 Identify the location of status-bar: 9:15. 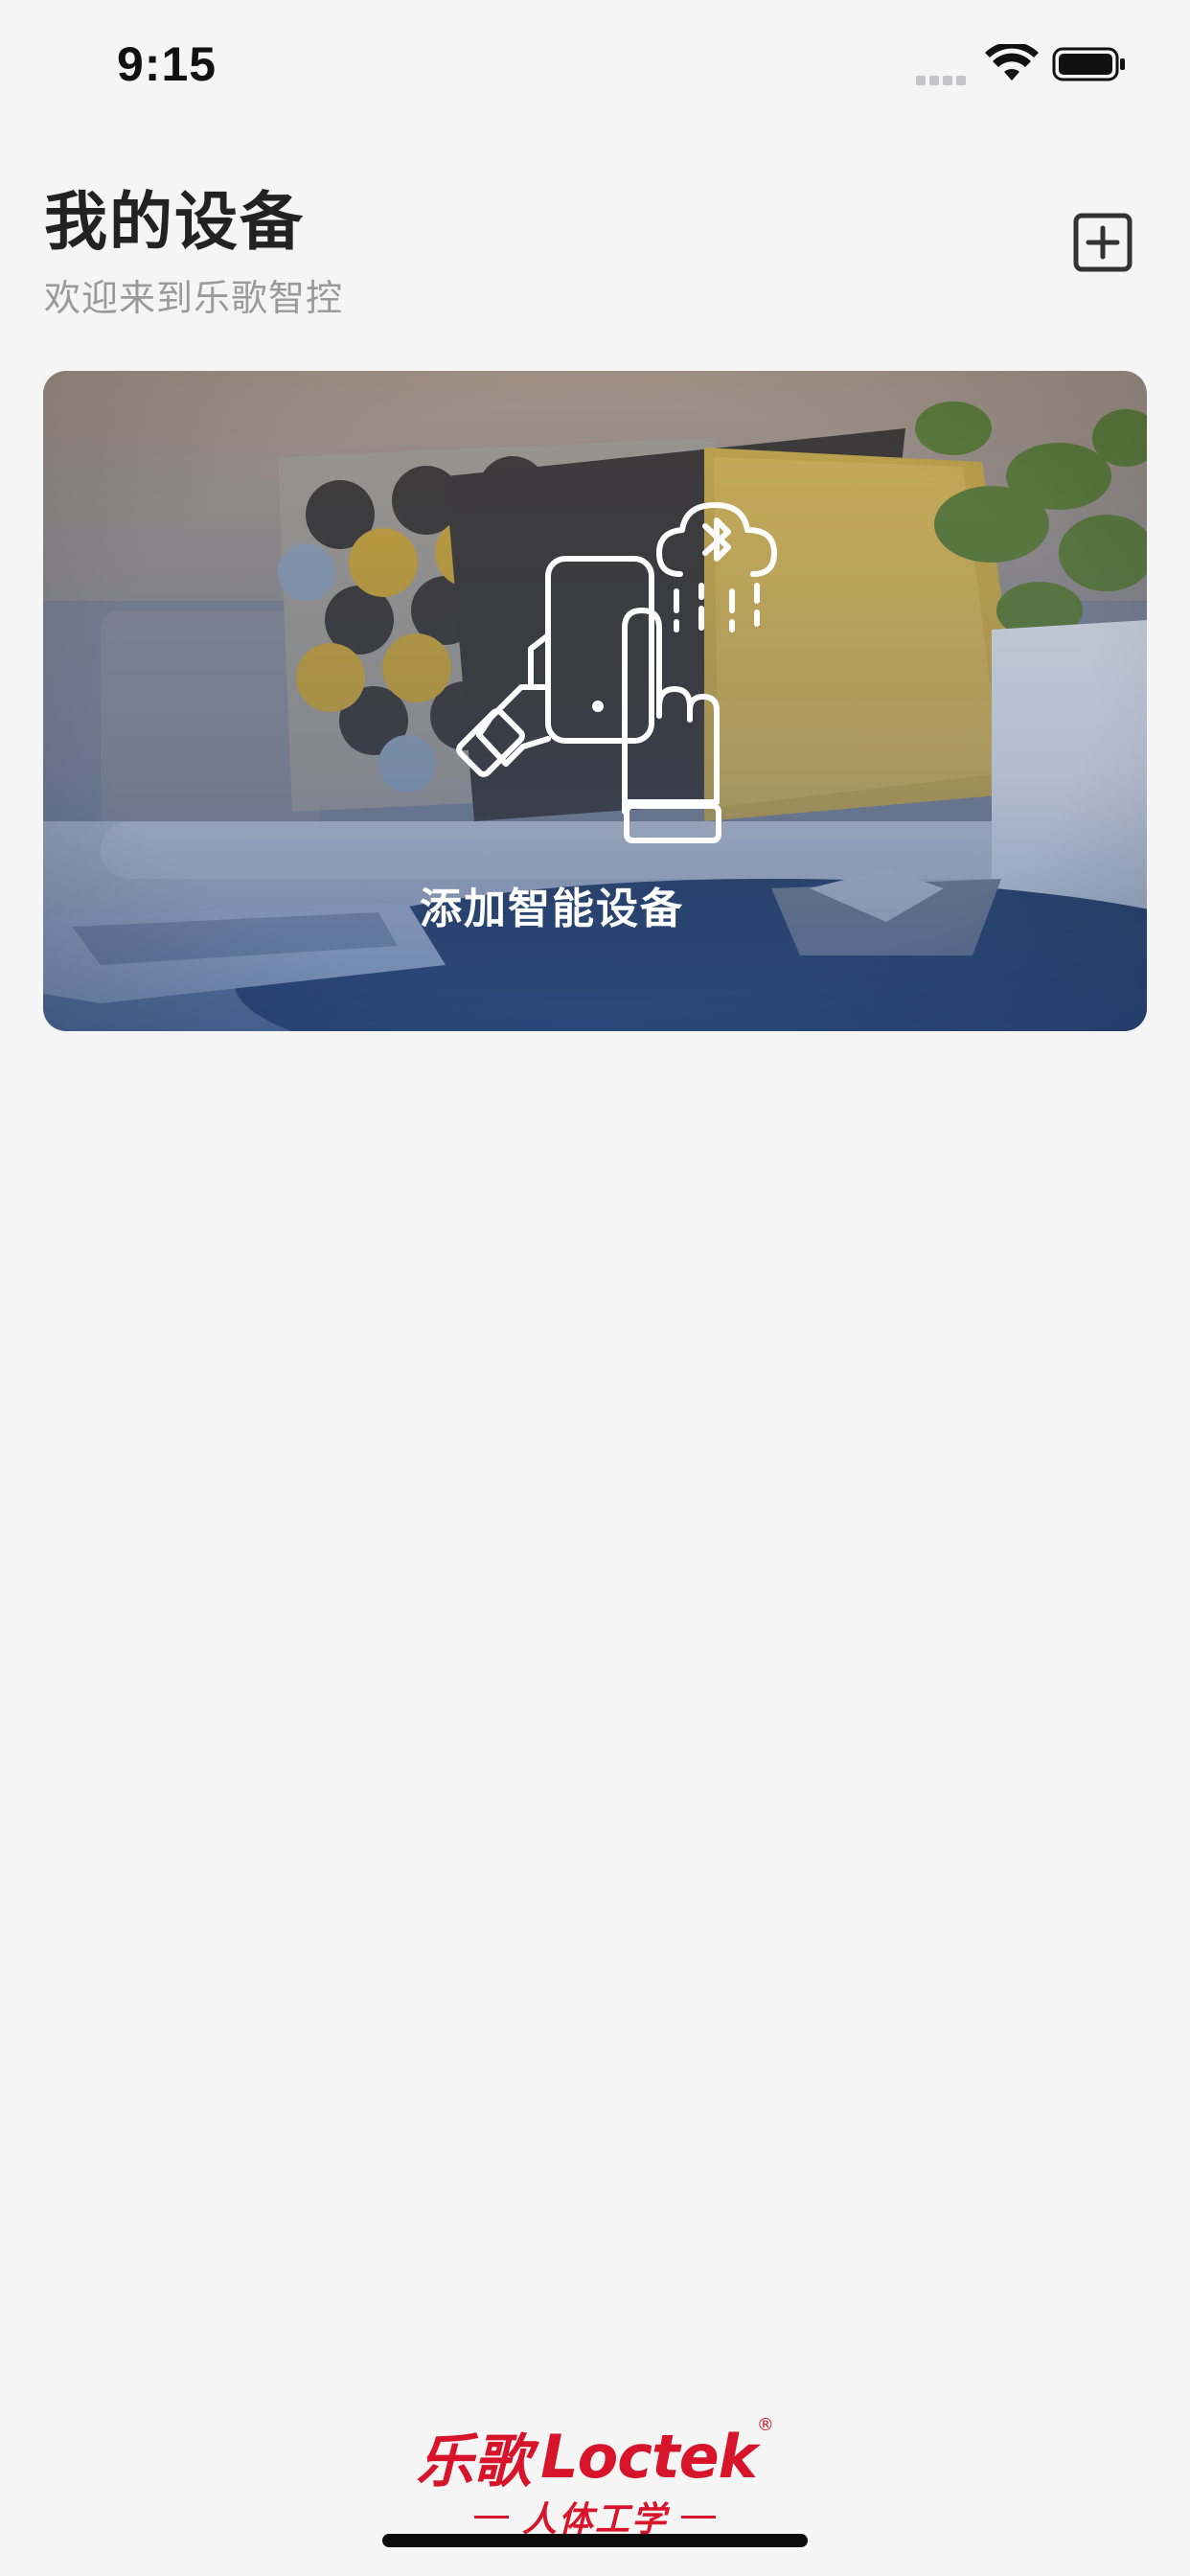
(595, 63).